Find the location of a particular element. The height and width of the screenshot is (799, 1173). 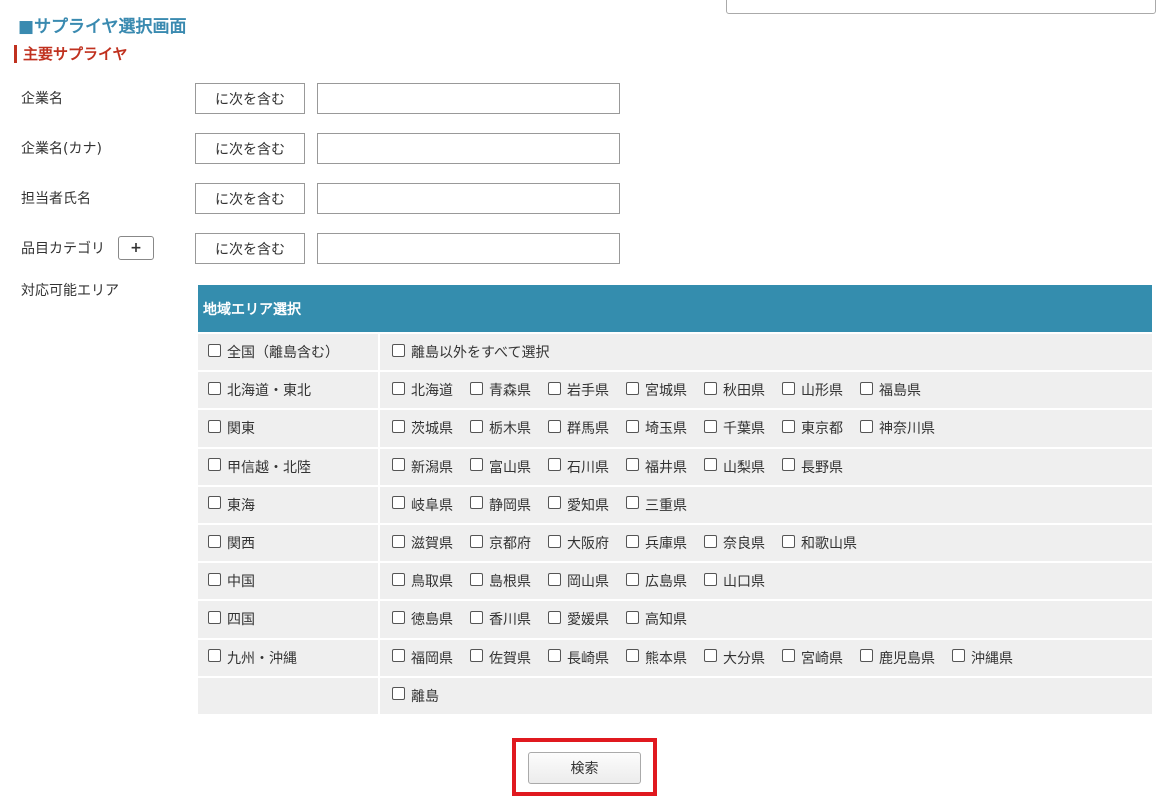

prefecture-checkbox: 群馬県 is located at coordinates (578, 428).